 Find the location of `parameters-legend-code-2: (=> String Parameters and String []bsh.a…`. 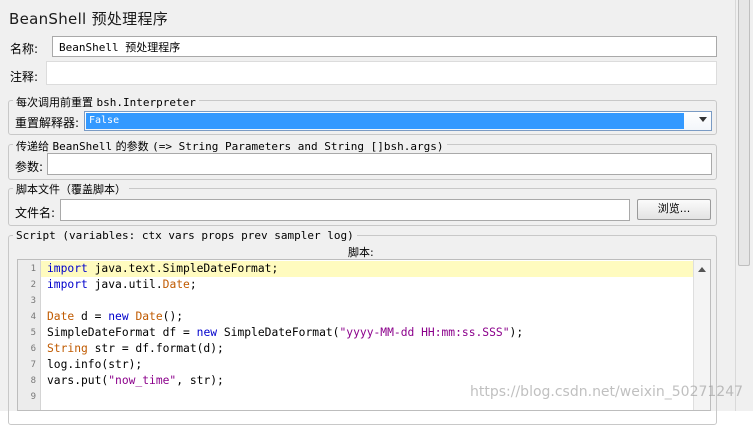

parameters-legend-code-2: (=> String Parameters and String []bsh.a… is located at coordinates (298, 146).